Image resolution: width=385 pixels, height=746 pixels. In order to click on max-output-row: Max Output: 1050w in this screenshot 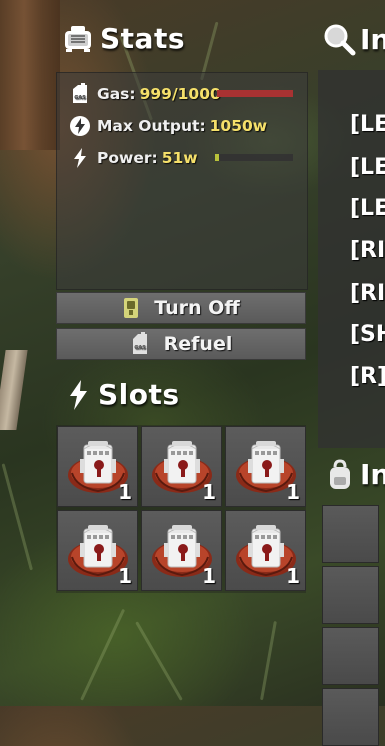, I will do `click(168, 126)`.